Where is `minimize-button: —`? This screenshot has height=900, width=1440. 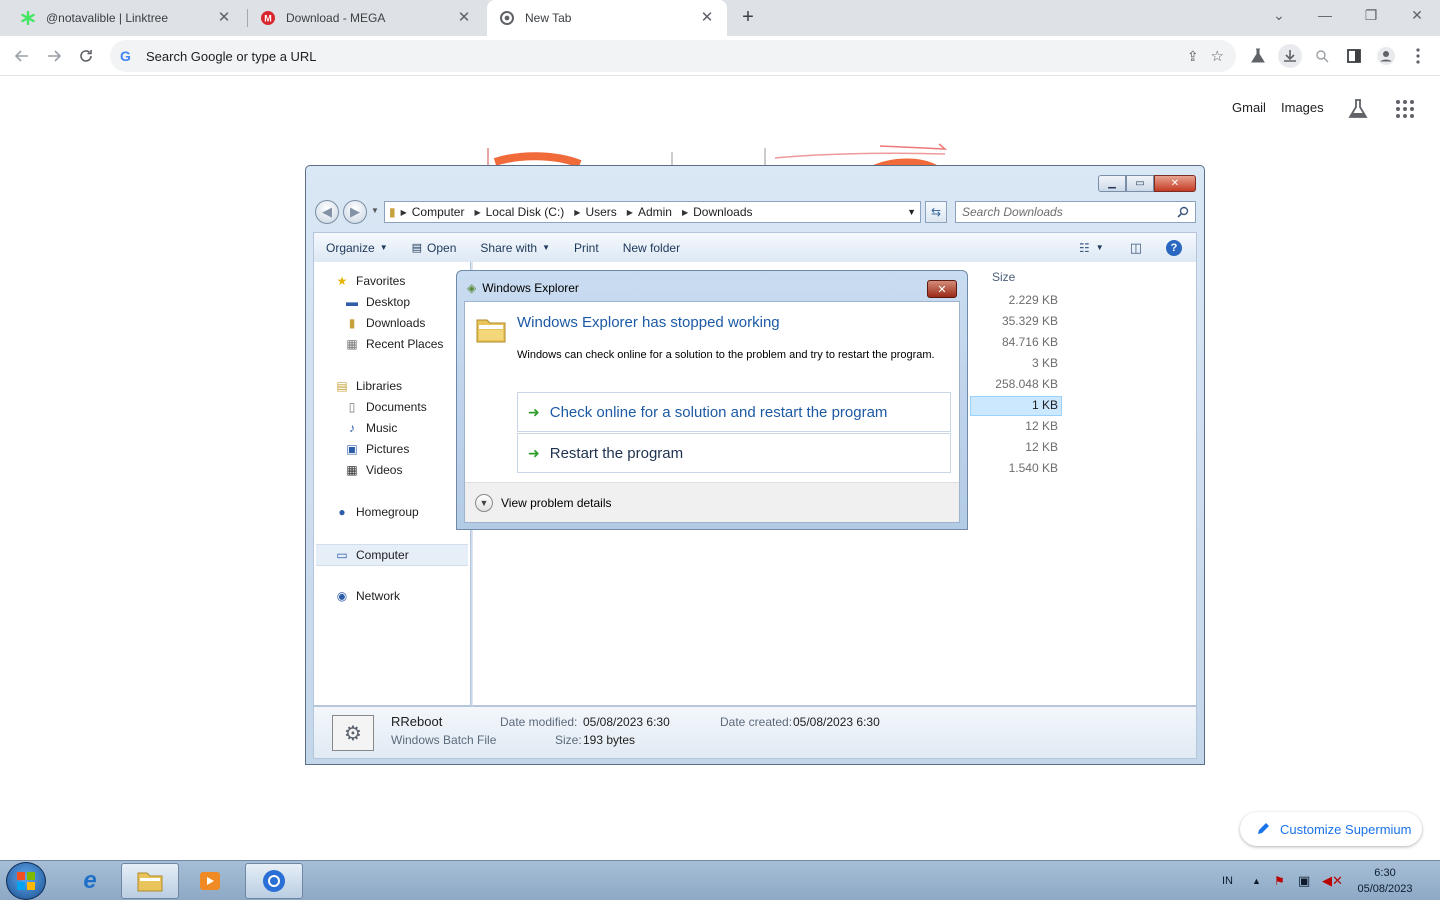
minimize-button: — is located at coordinates (1325, 15).